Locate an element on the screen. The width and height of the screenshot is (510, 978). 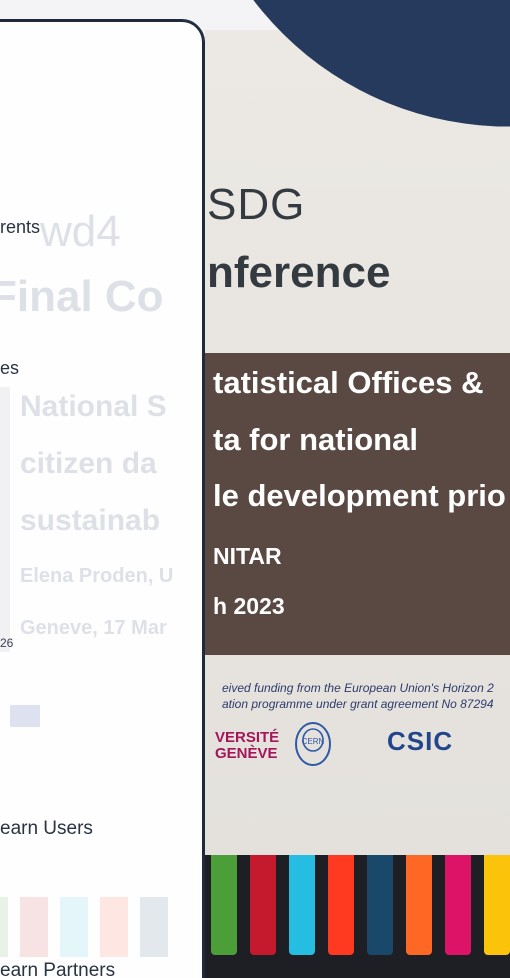
eu-flag-ghost is located at coordinates (25, 716).